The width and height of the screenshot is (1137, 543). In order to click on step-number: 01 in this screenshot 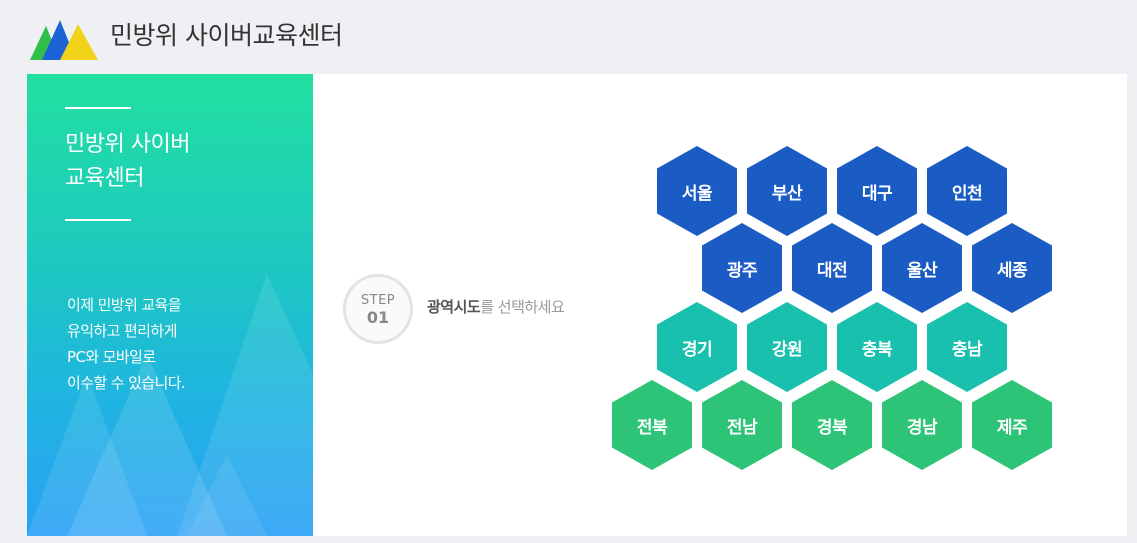, I will do `click(378, 317)`.